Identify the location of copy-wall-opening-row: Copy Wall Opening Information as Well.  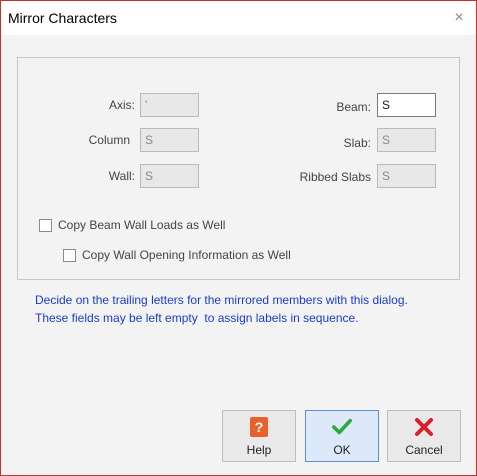
(177, 255).